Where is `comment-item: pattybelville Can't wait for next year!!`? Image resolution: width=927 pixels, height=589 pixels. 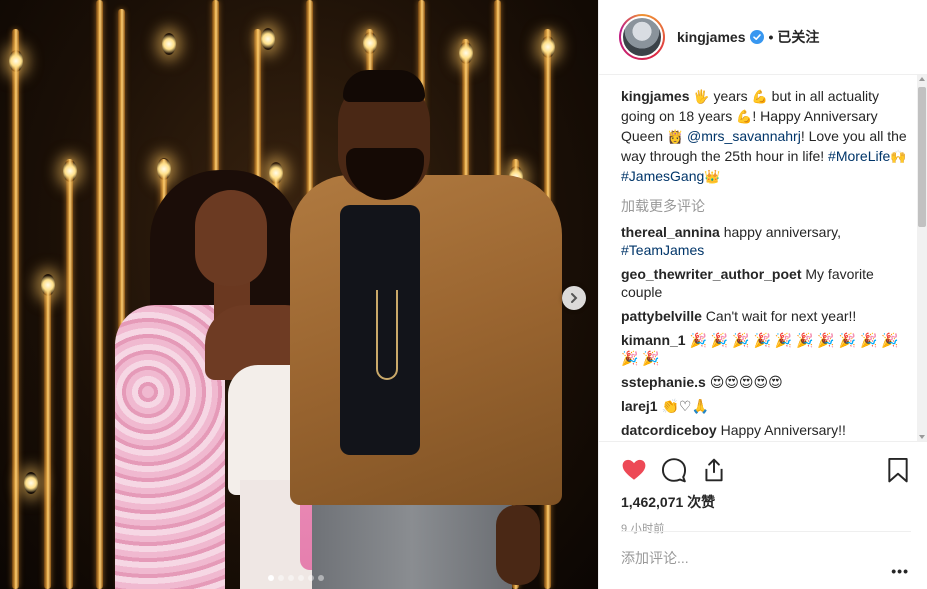 comment-item: pattybelville Can't wait for next year!! is located at coordinates (765, 316).